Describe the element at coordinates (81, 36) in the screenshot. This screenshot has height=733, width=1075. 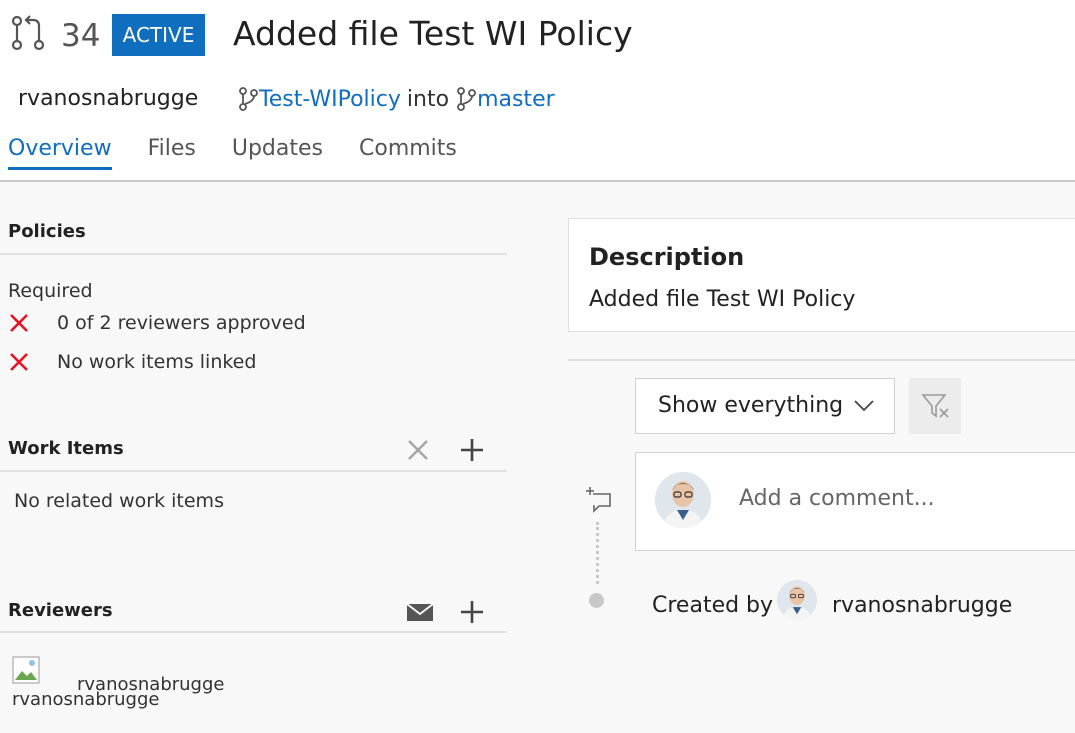
I see `pr-id: 34` at that location.